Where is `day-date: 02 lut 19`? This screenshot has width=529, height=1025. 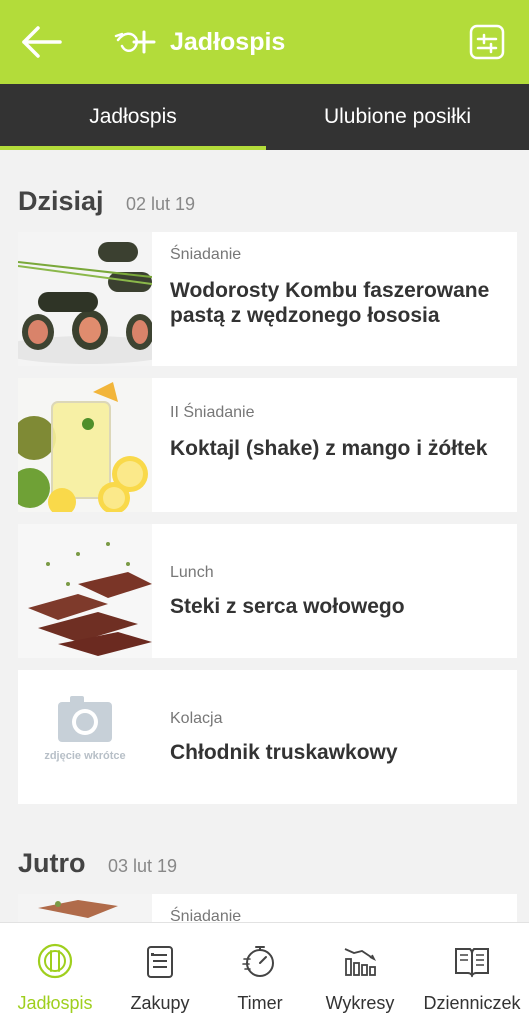
day-date: 02 lut 19 is located at coordinates (161, 204).